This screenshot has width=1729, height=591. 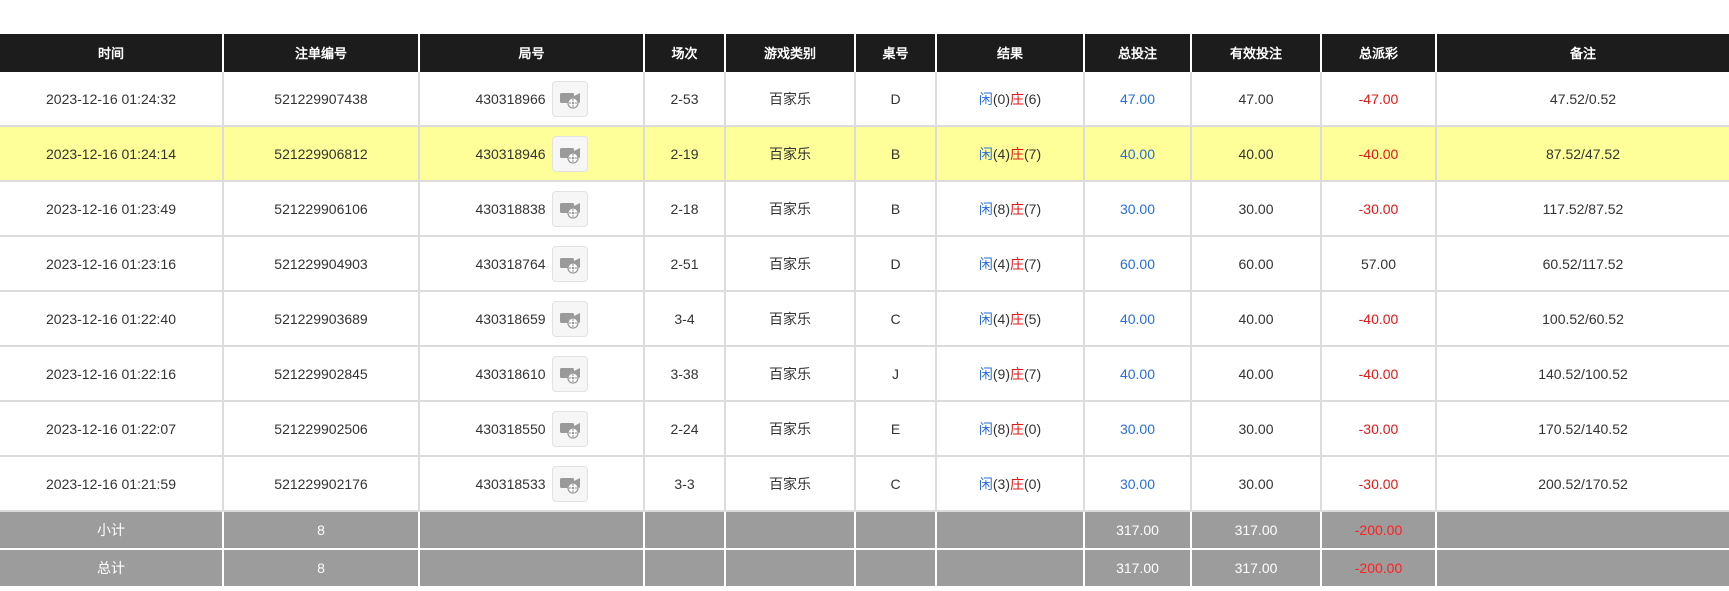 What do you see at coordinates (1137, 264) in the screenshot?
I see `cell-total-bet: 60.00` at bounding box center [1137, 264].